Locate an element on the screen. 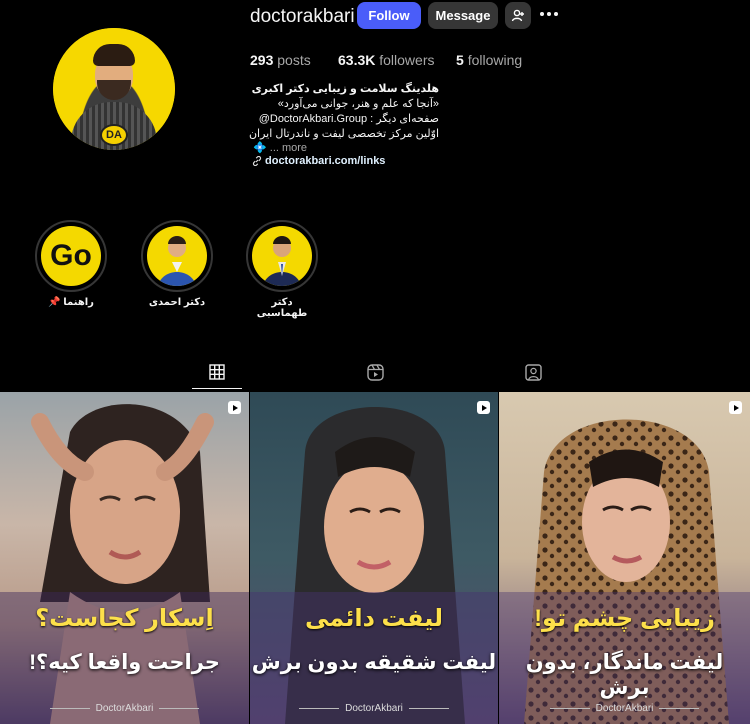  profile-avatar: DA is located at coordinates (114, 89).